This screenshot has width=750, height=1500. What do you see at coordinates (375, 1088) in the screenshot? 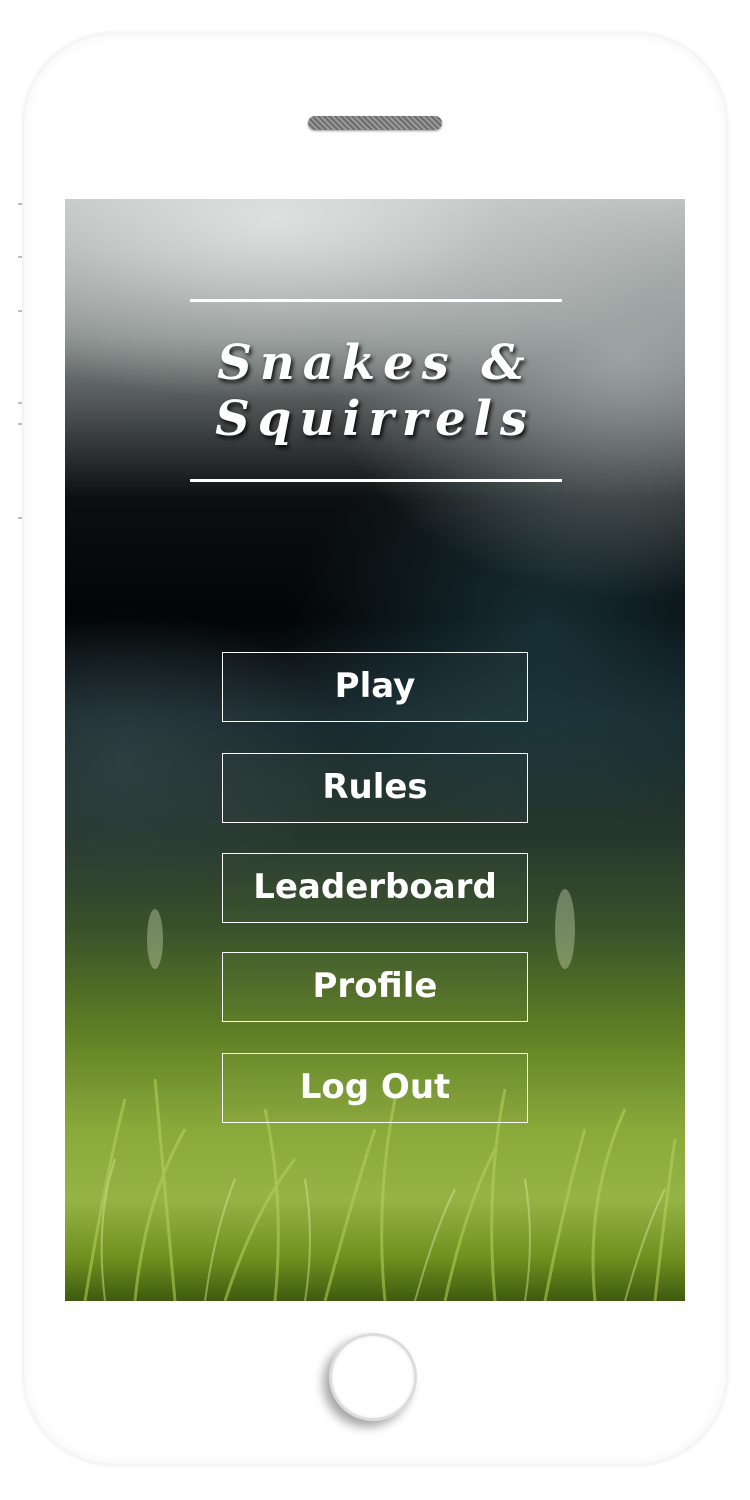
I see `log-out-button: Log Out` at bounding box center [375, 1088].